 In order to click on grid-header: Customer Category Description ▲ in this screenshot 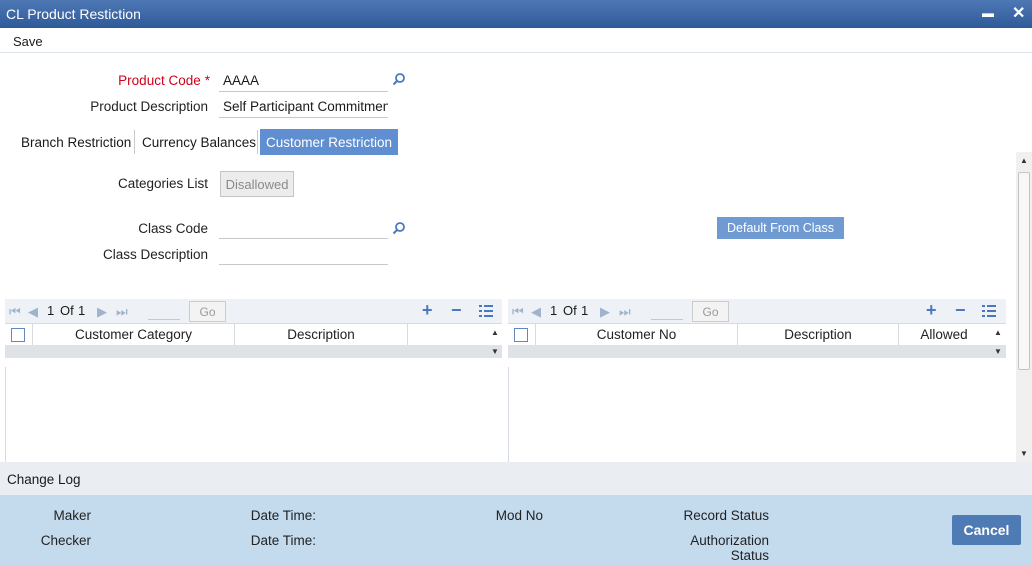, I will do `click(253, 334)`.